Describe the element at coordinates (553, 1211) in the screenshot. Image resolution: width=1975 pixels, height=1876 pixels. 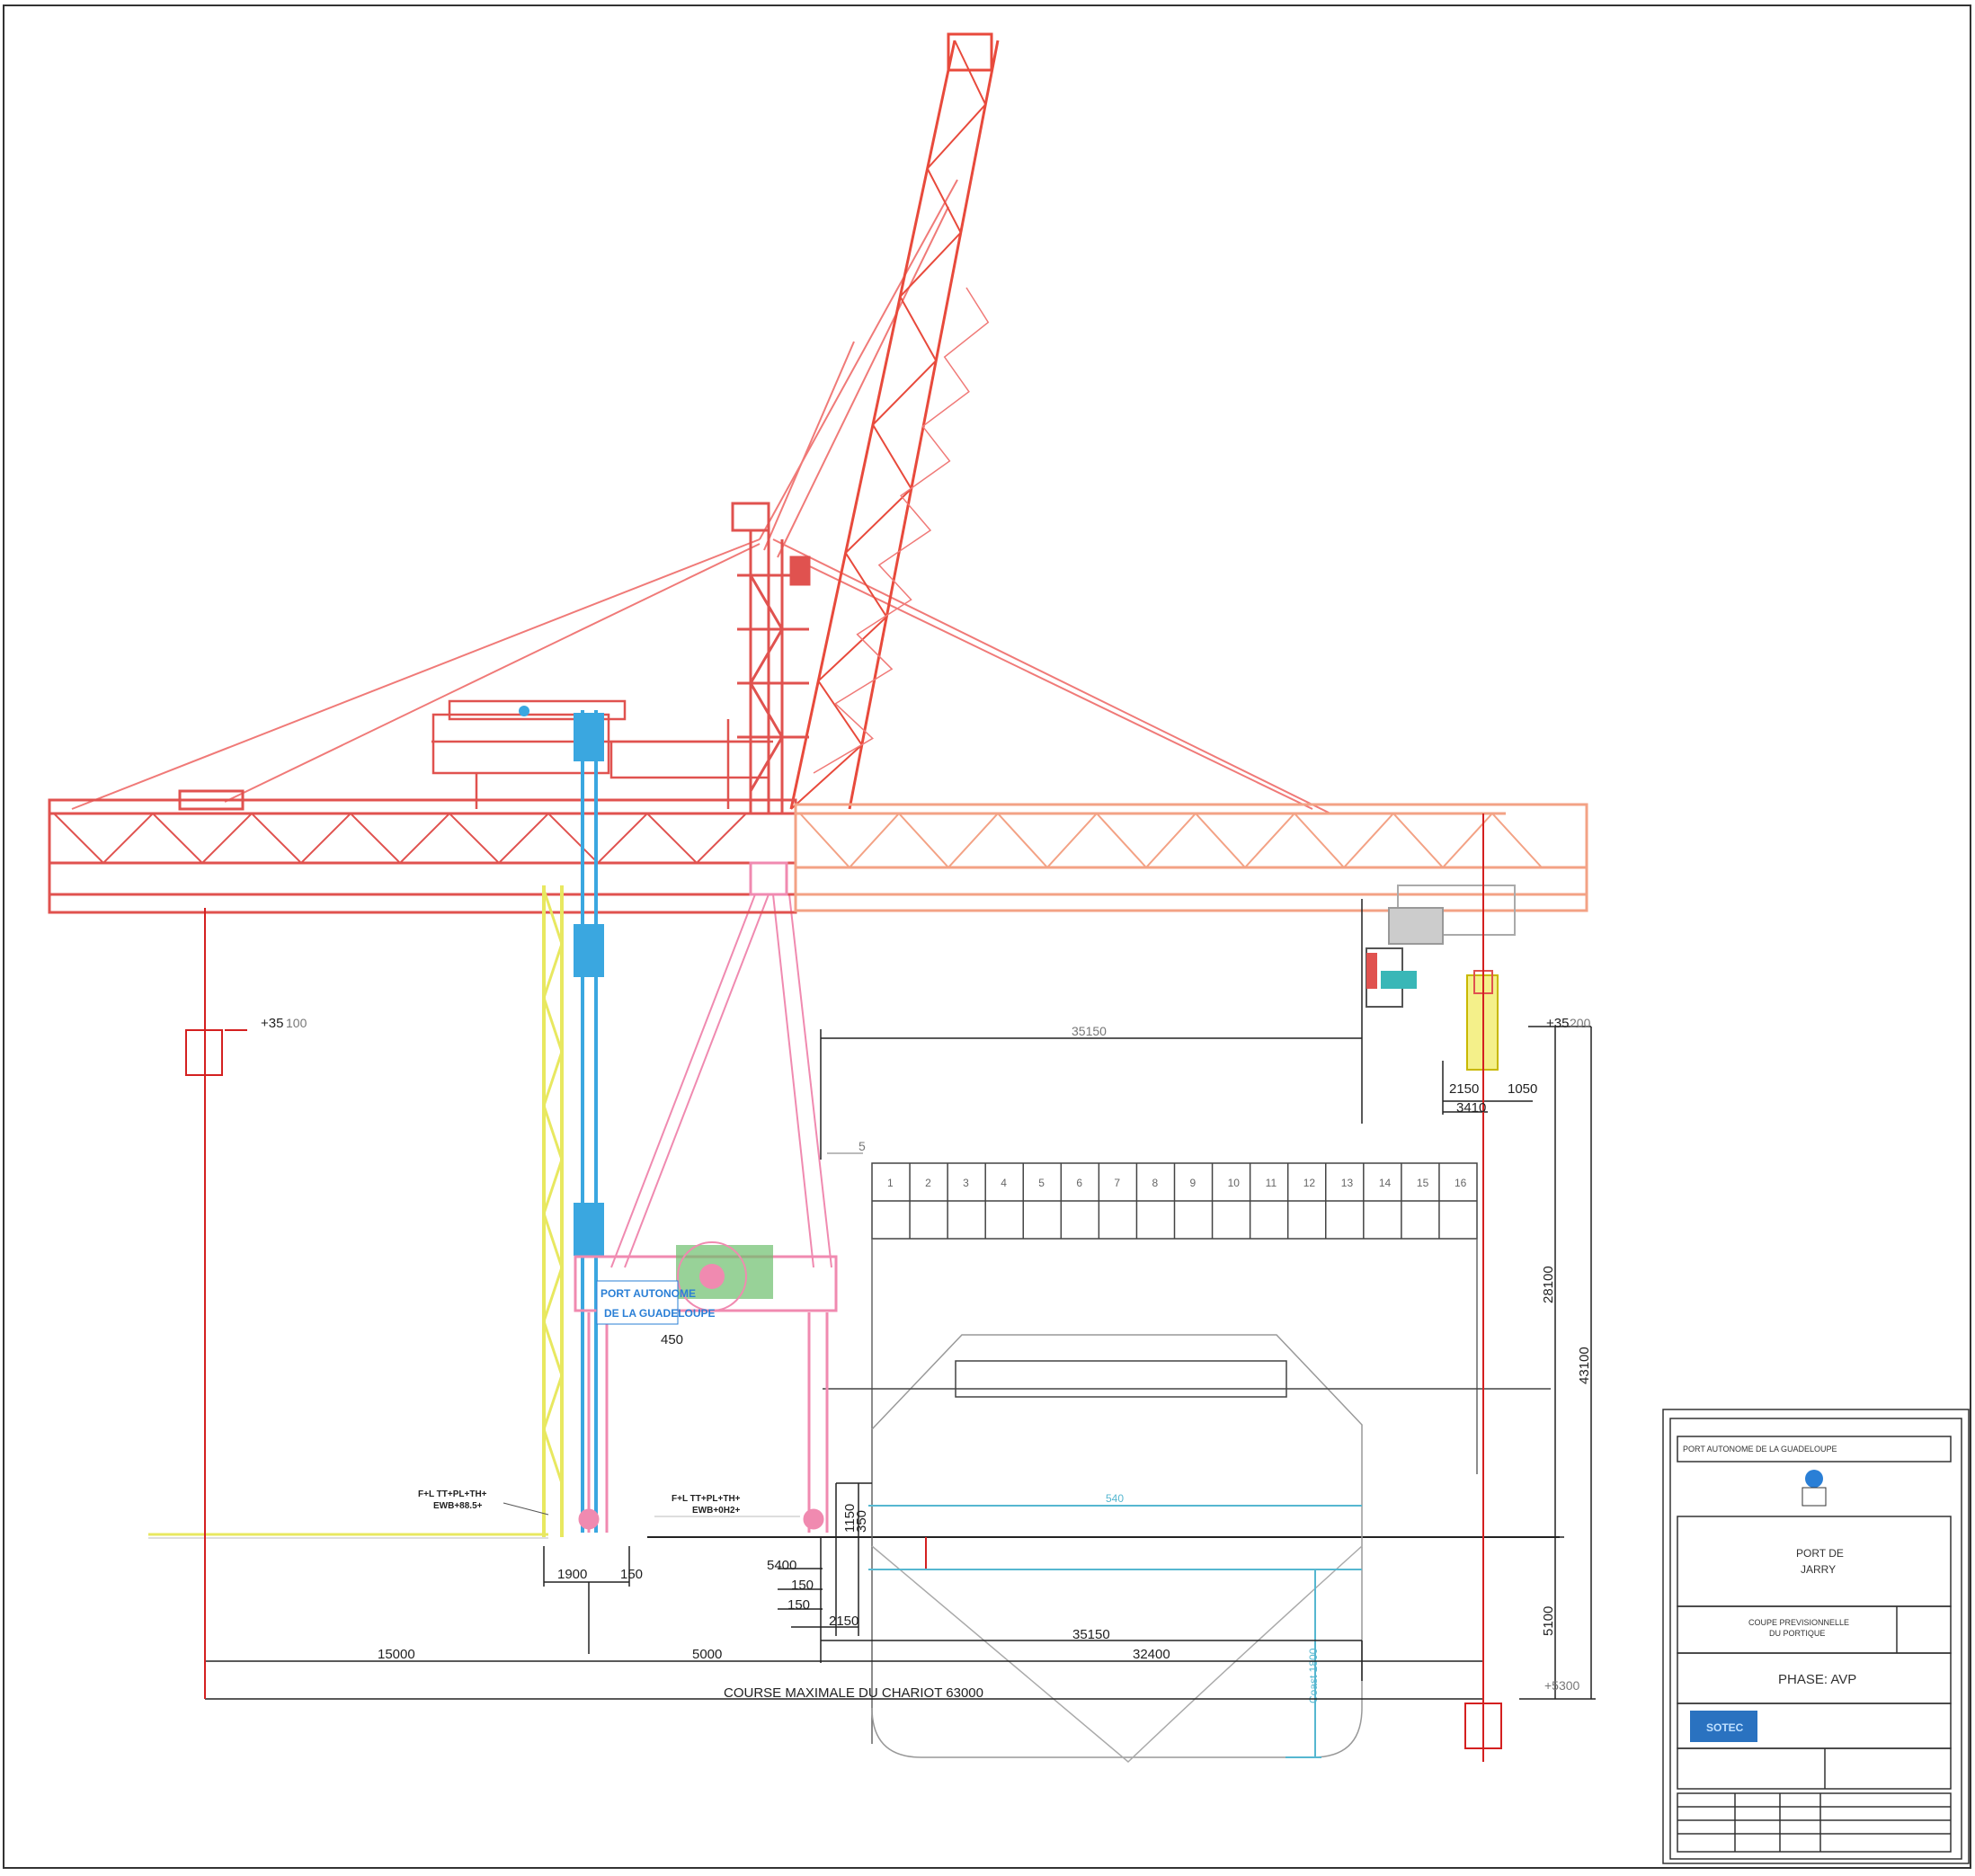
I see `crane-leg-landside` at that location.